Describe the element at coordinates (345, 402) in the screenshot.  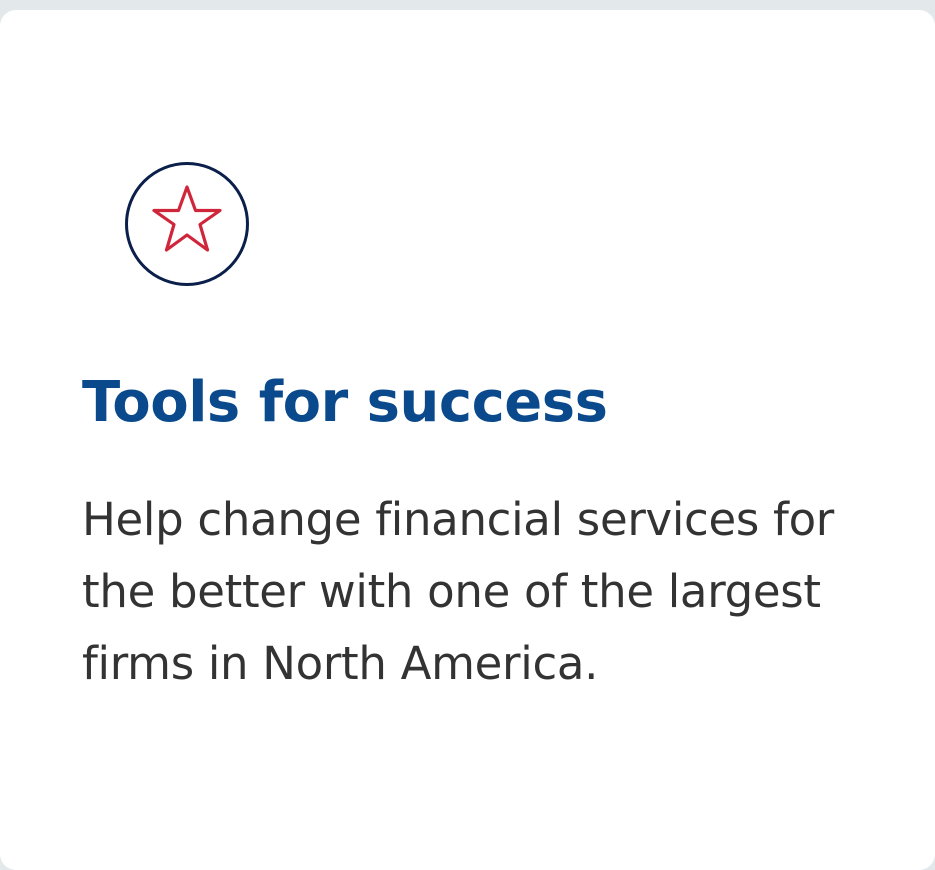
I see `card-title: Tools for success` at that location.